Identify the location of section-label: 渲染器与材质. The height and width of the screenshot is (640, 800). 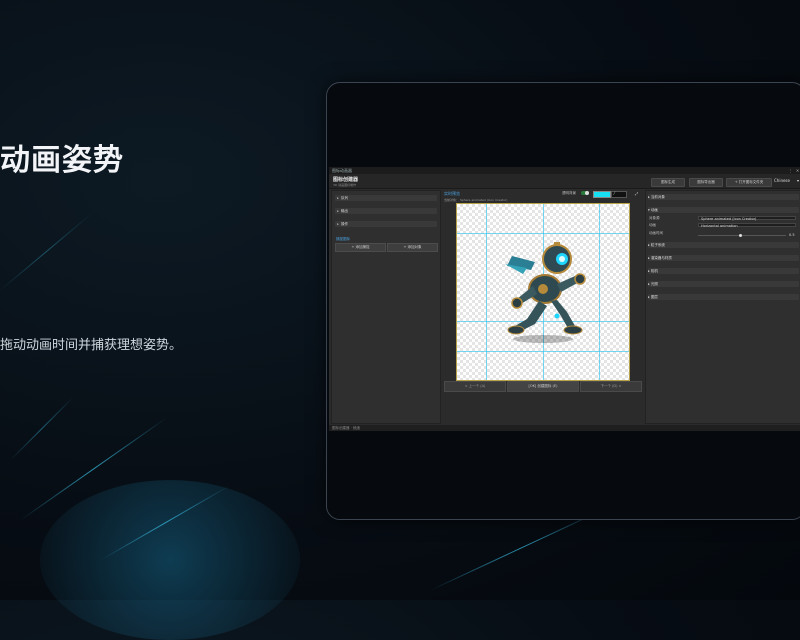
(661, 258).